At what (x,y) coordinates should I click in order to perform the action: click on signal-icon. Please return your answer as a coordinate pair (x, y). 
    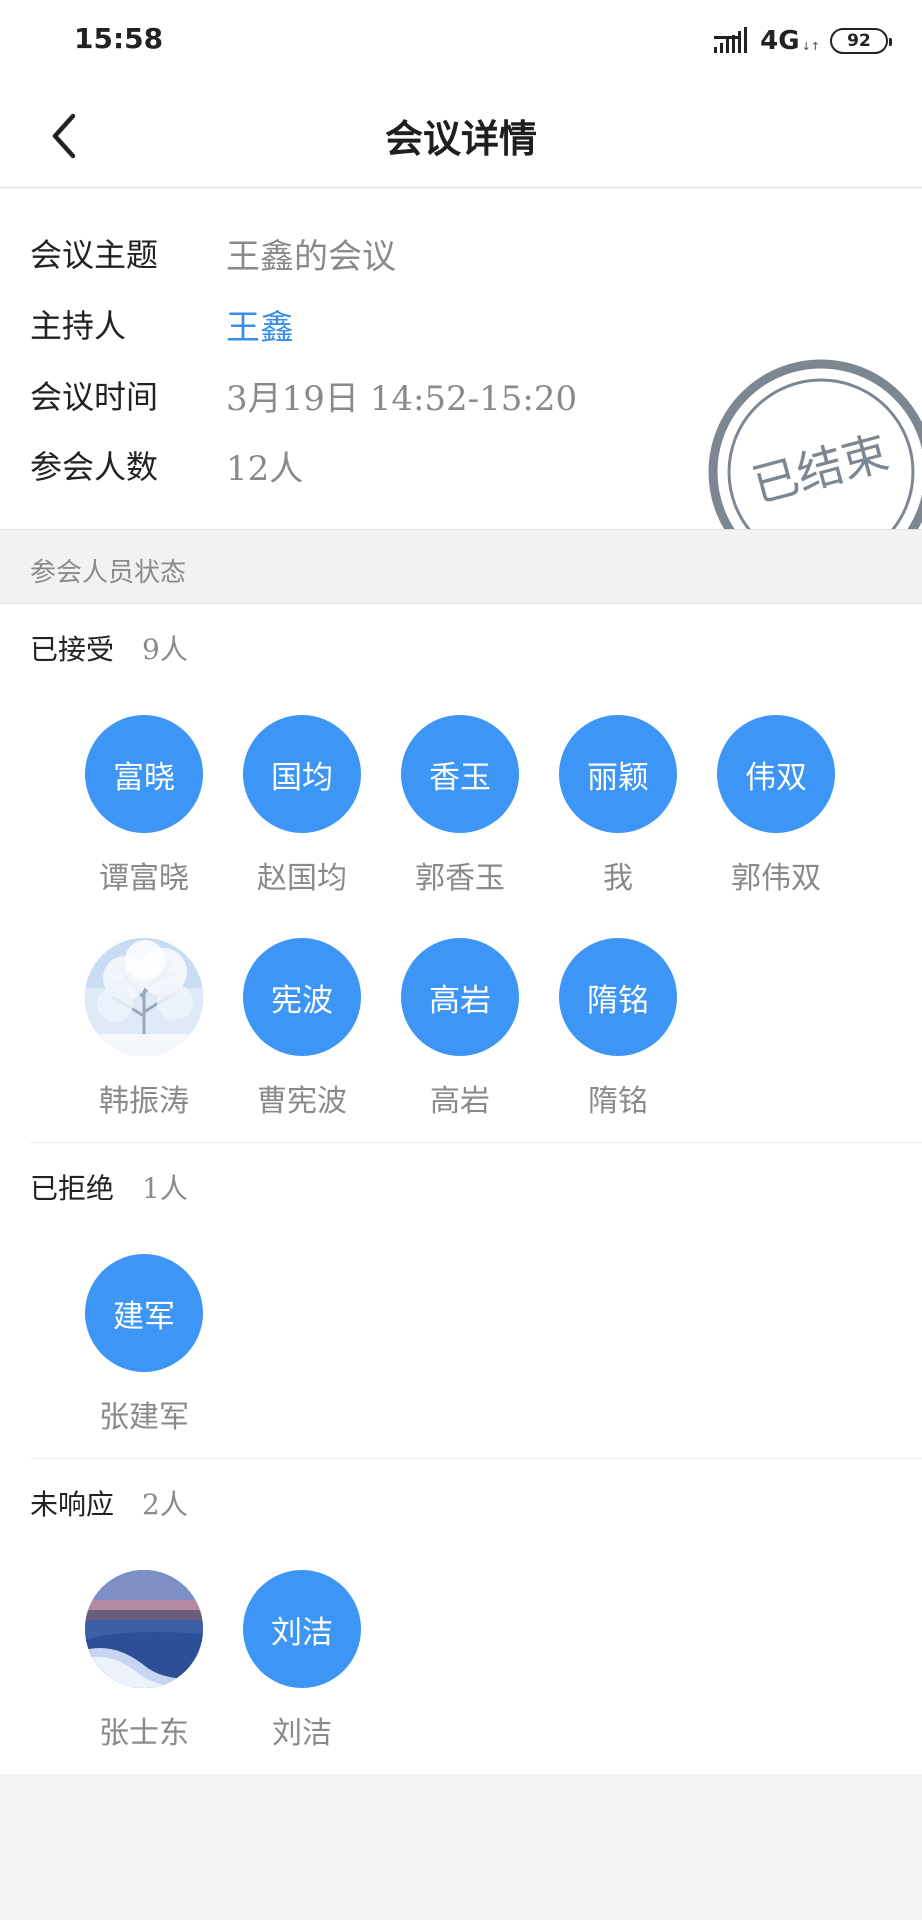
    Looking at the image, I should click on (731, 40).